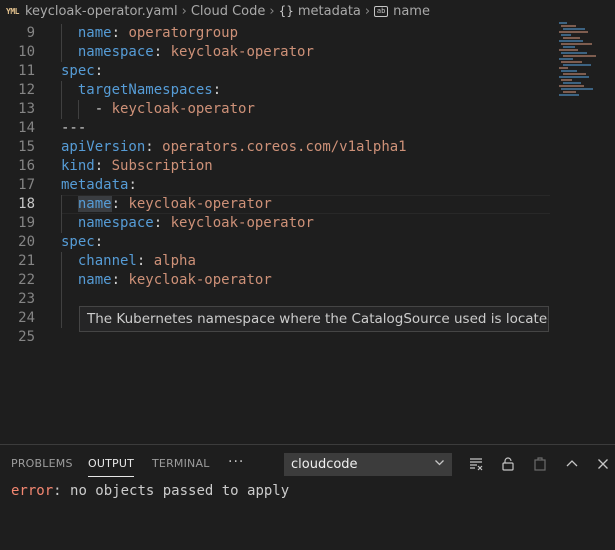 This screenshot has height=550, width=615. What do you see at coordinates (603, 464) in the screenshot?
I see `close-icon` at bounding box center [603, 464].